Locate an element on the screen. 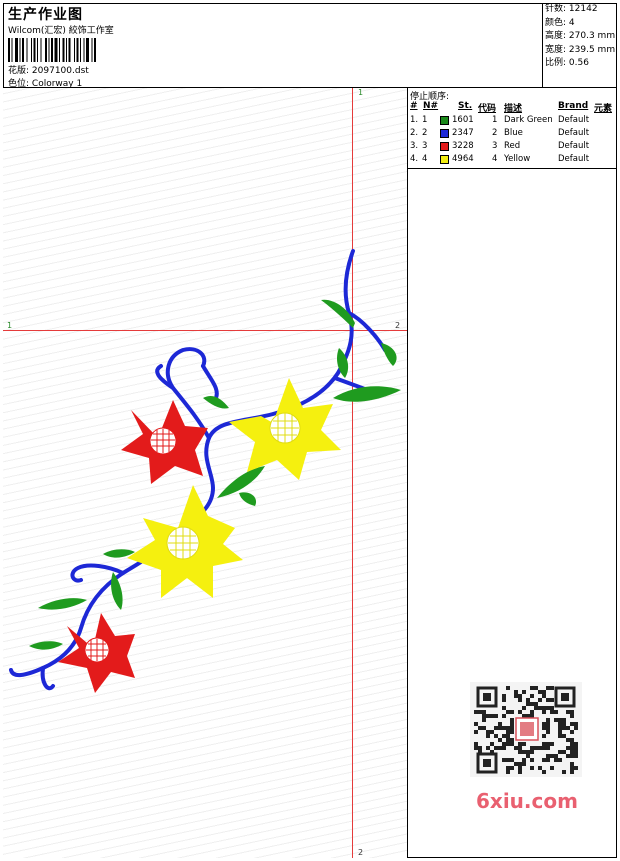 The height and width of the screenshot is (861, 620). company-name: Wilcom(汇宏) 絞饰工作室 is located at coordinates (61, 31).